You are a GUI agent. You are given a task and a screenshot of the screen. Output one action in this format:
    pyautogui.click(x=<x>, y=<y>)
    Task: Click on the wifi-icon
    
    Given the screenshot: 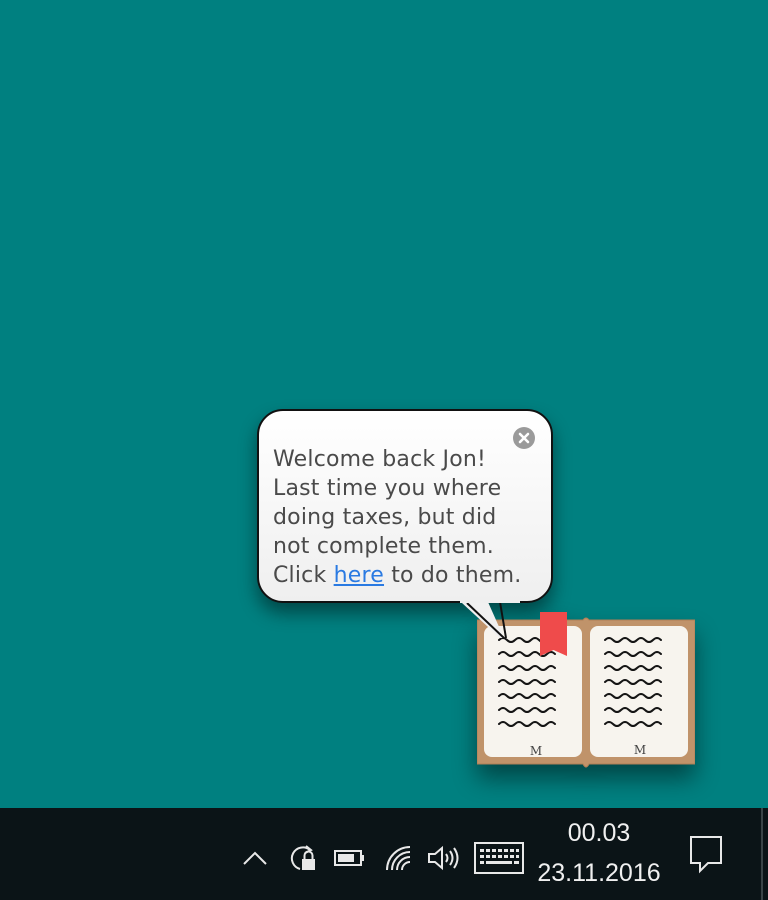 What is the action you would take?
    pyautogui.click(x=398, y=858)
    